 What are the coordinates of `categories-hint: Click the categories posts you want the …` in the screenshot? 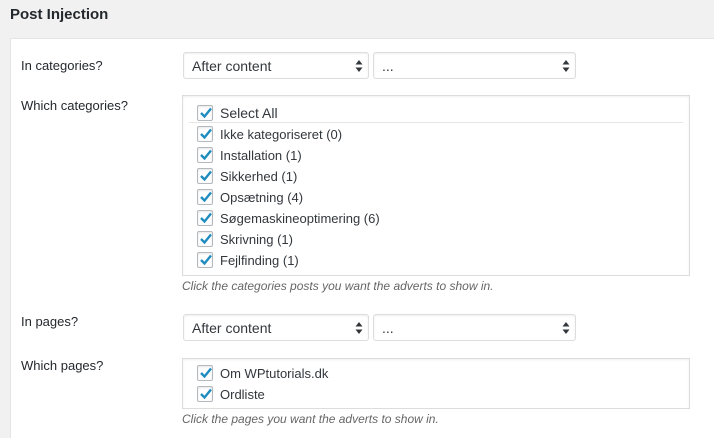 It's located at (338, 286).